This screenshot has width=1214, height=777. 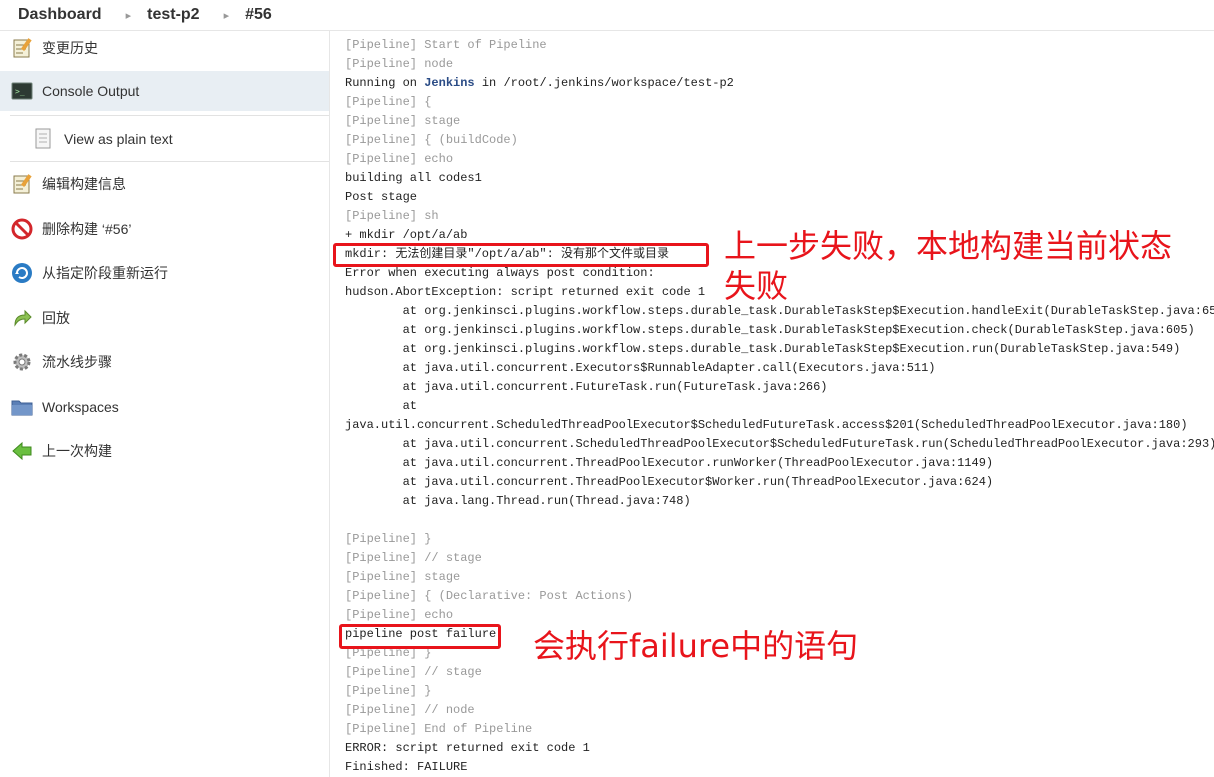 I want to click on console-line: [Pipeline] { (buildCode), so click(x=431, y=140).